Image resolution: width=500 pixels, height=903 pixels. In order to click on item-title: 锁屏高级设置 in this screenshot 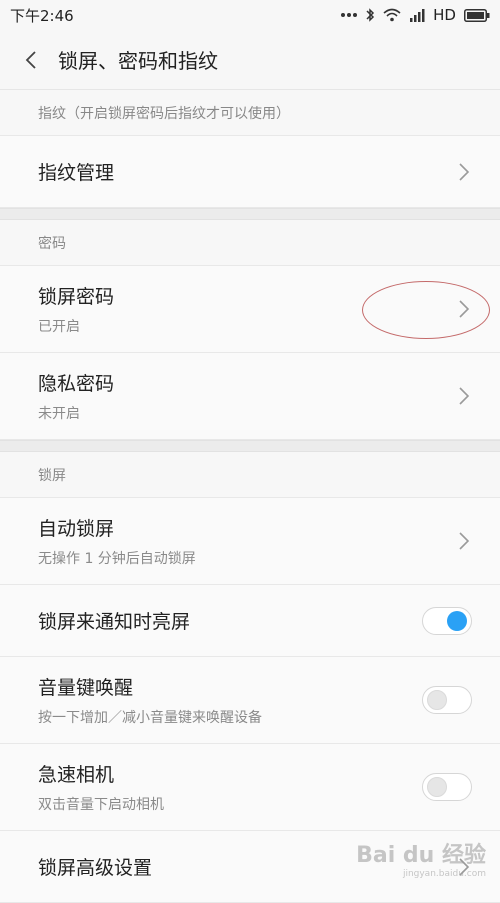, I will do `click(95, 868)`.